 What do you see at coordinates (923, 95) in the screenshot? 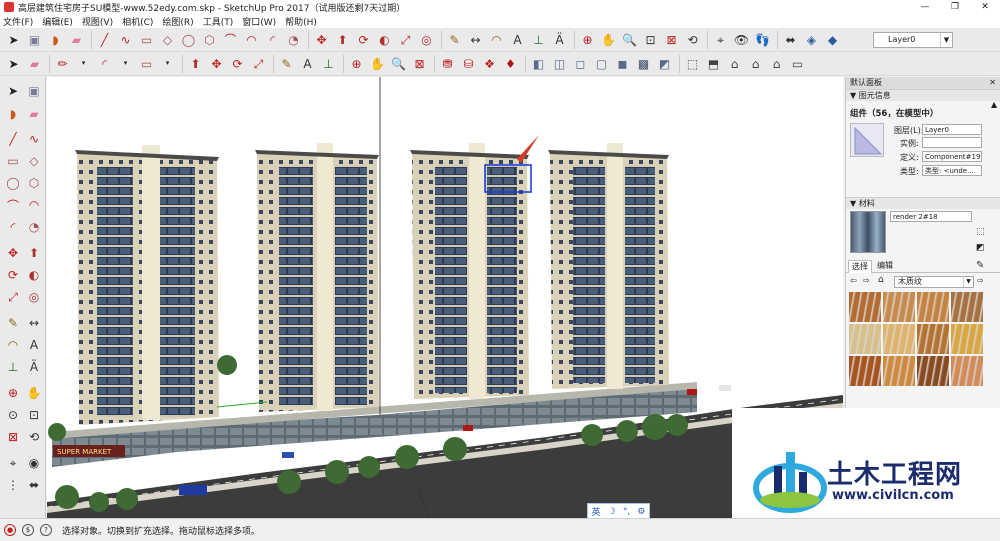
I see `entity-info-header: ▼ 图元信息` at bounding box center [923, 95].